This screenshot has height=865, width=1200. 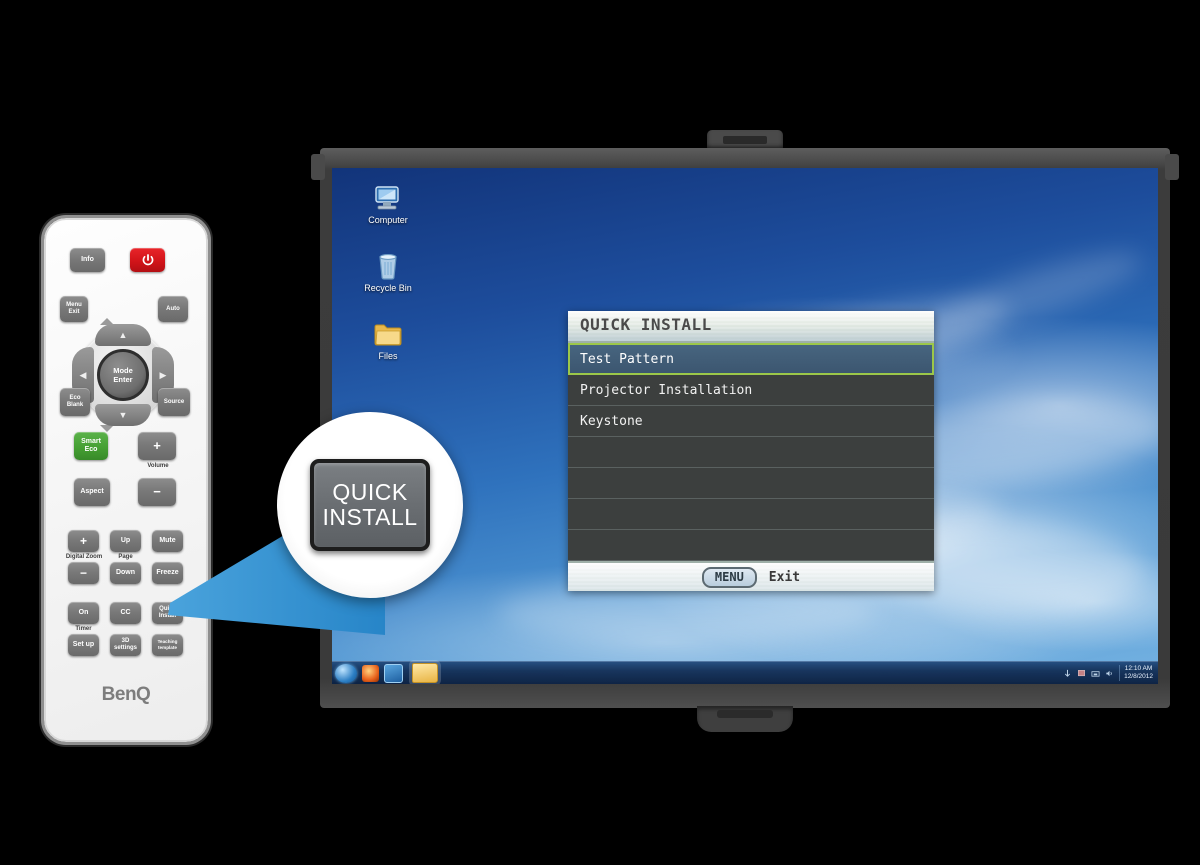 What do you see at coordinates (123, 370) in the screenshot?
I see `mode-label: Mode` at bounding box center [123, 370].